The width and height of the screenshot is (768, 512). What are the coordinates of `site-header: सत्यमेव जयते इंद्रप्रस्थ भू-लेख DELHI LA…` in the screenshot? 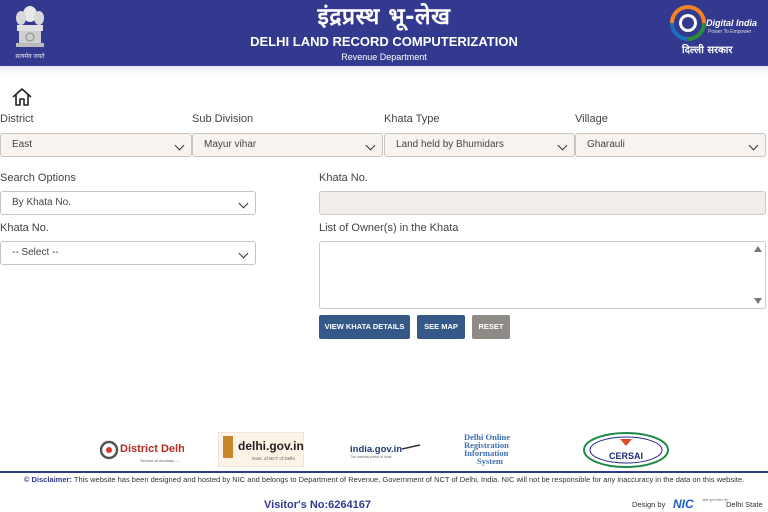 It's located at (384, 33).